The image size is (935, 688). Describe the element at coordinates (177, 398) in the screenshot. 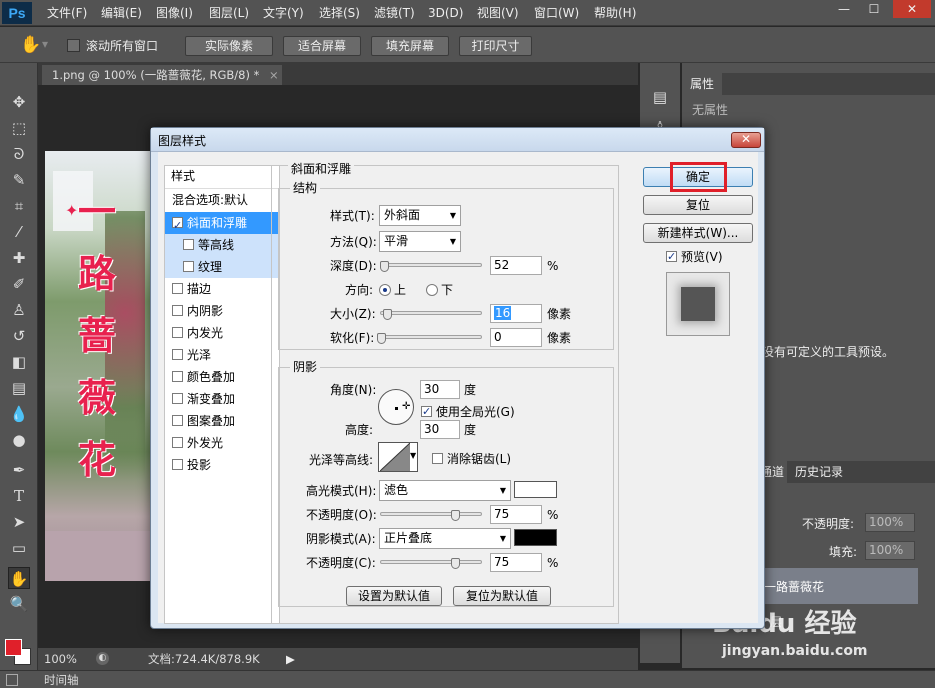

I see `gradient-overlay-checkbox` at that location.